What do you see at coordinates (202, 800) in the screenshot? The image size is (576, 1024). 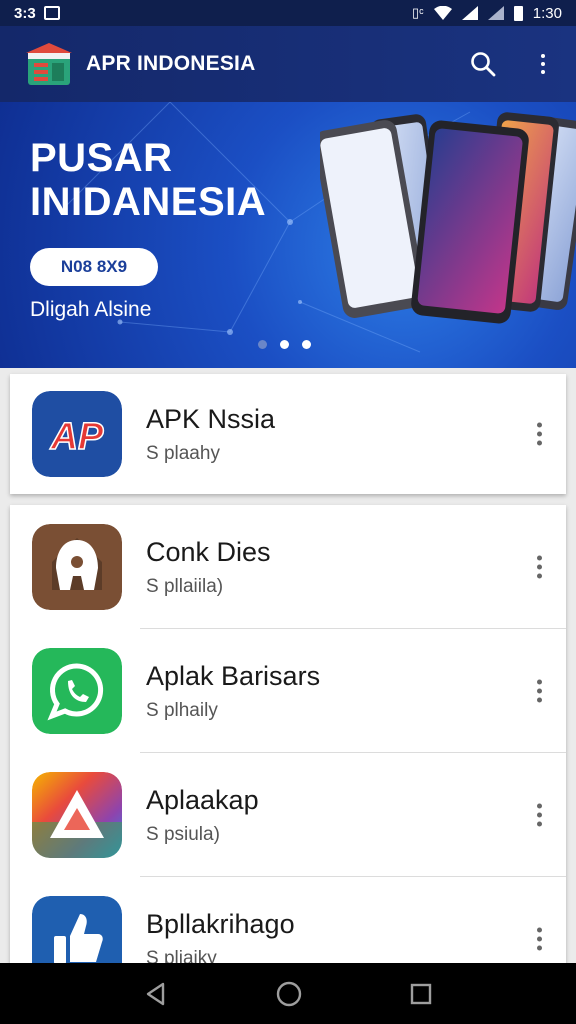 I see `app-name: Aplaakap` at bounding box center [202, 800].